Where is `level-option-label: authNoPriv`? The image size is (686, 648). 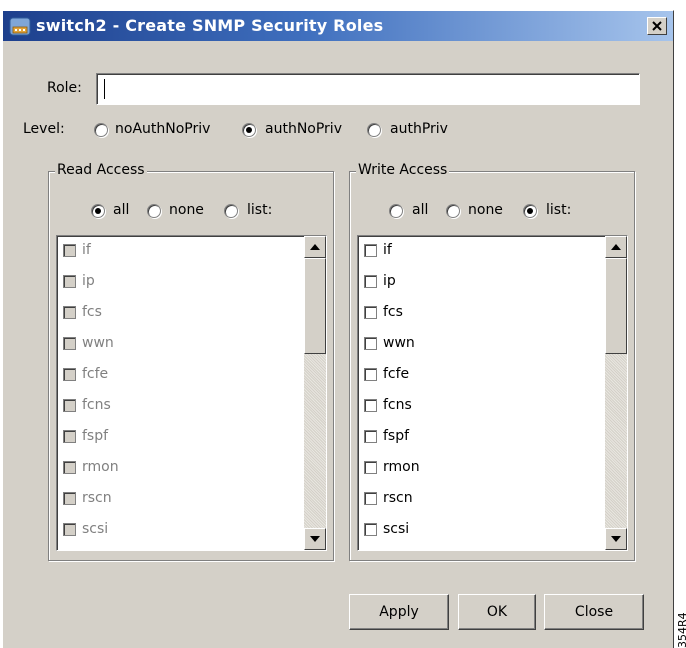 level-option-label: authNoPriv is located at coordinates (303, 129).